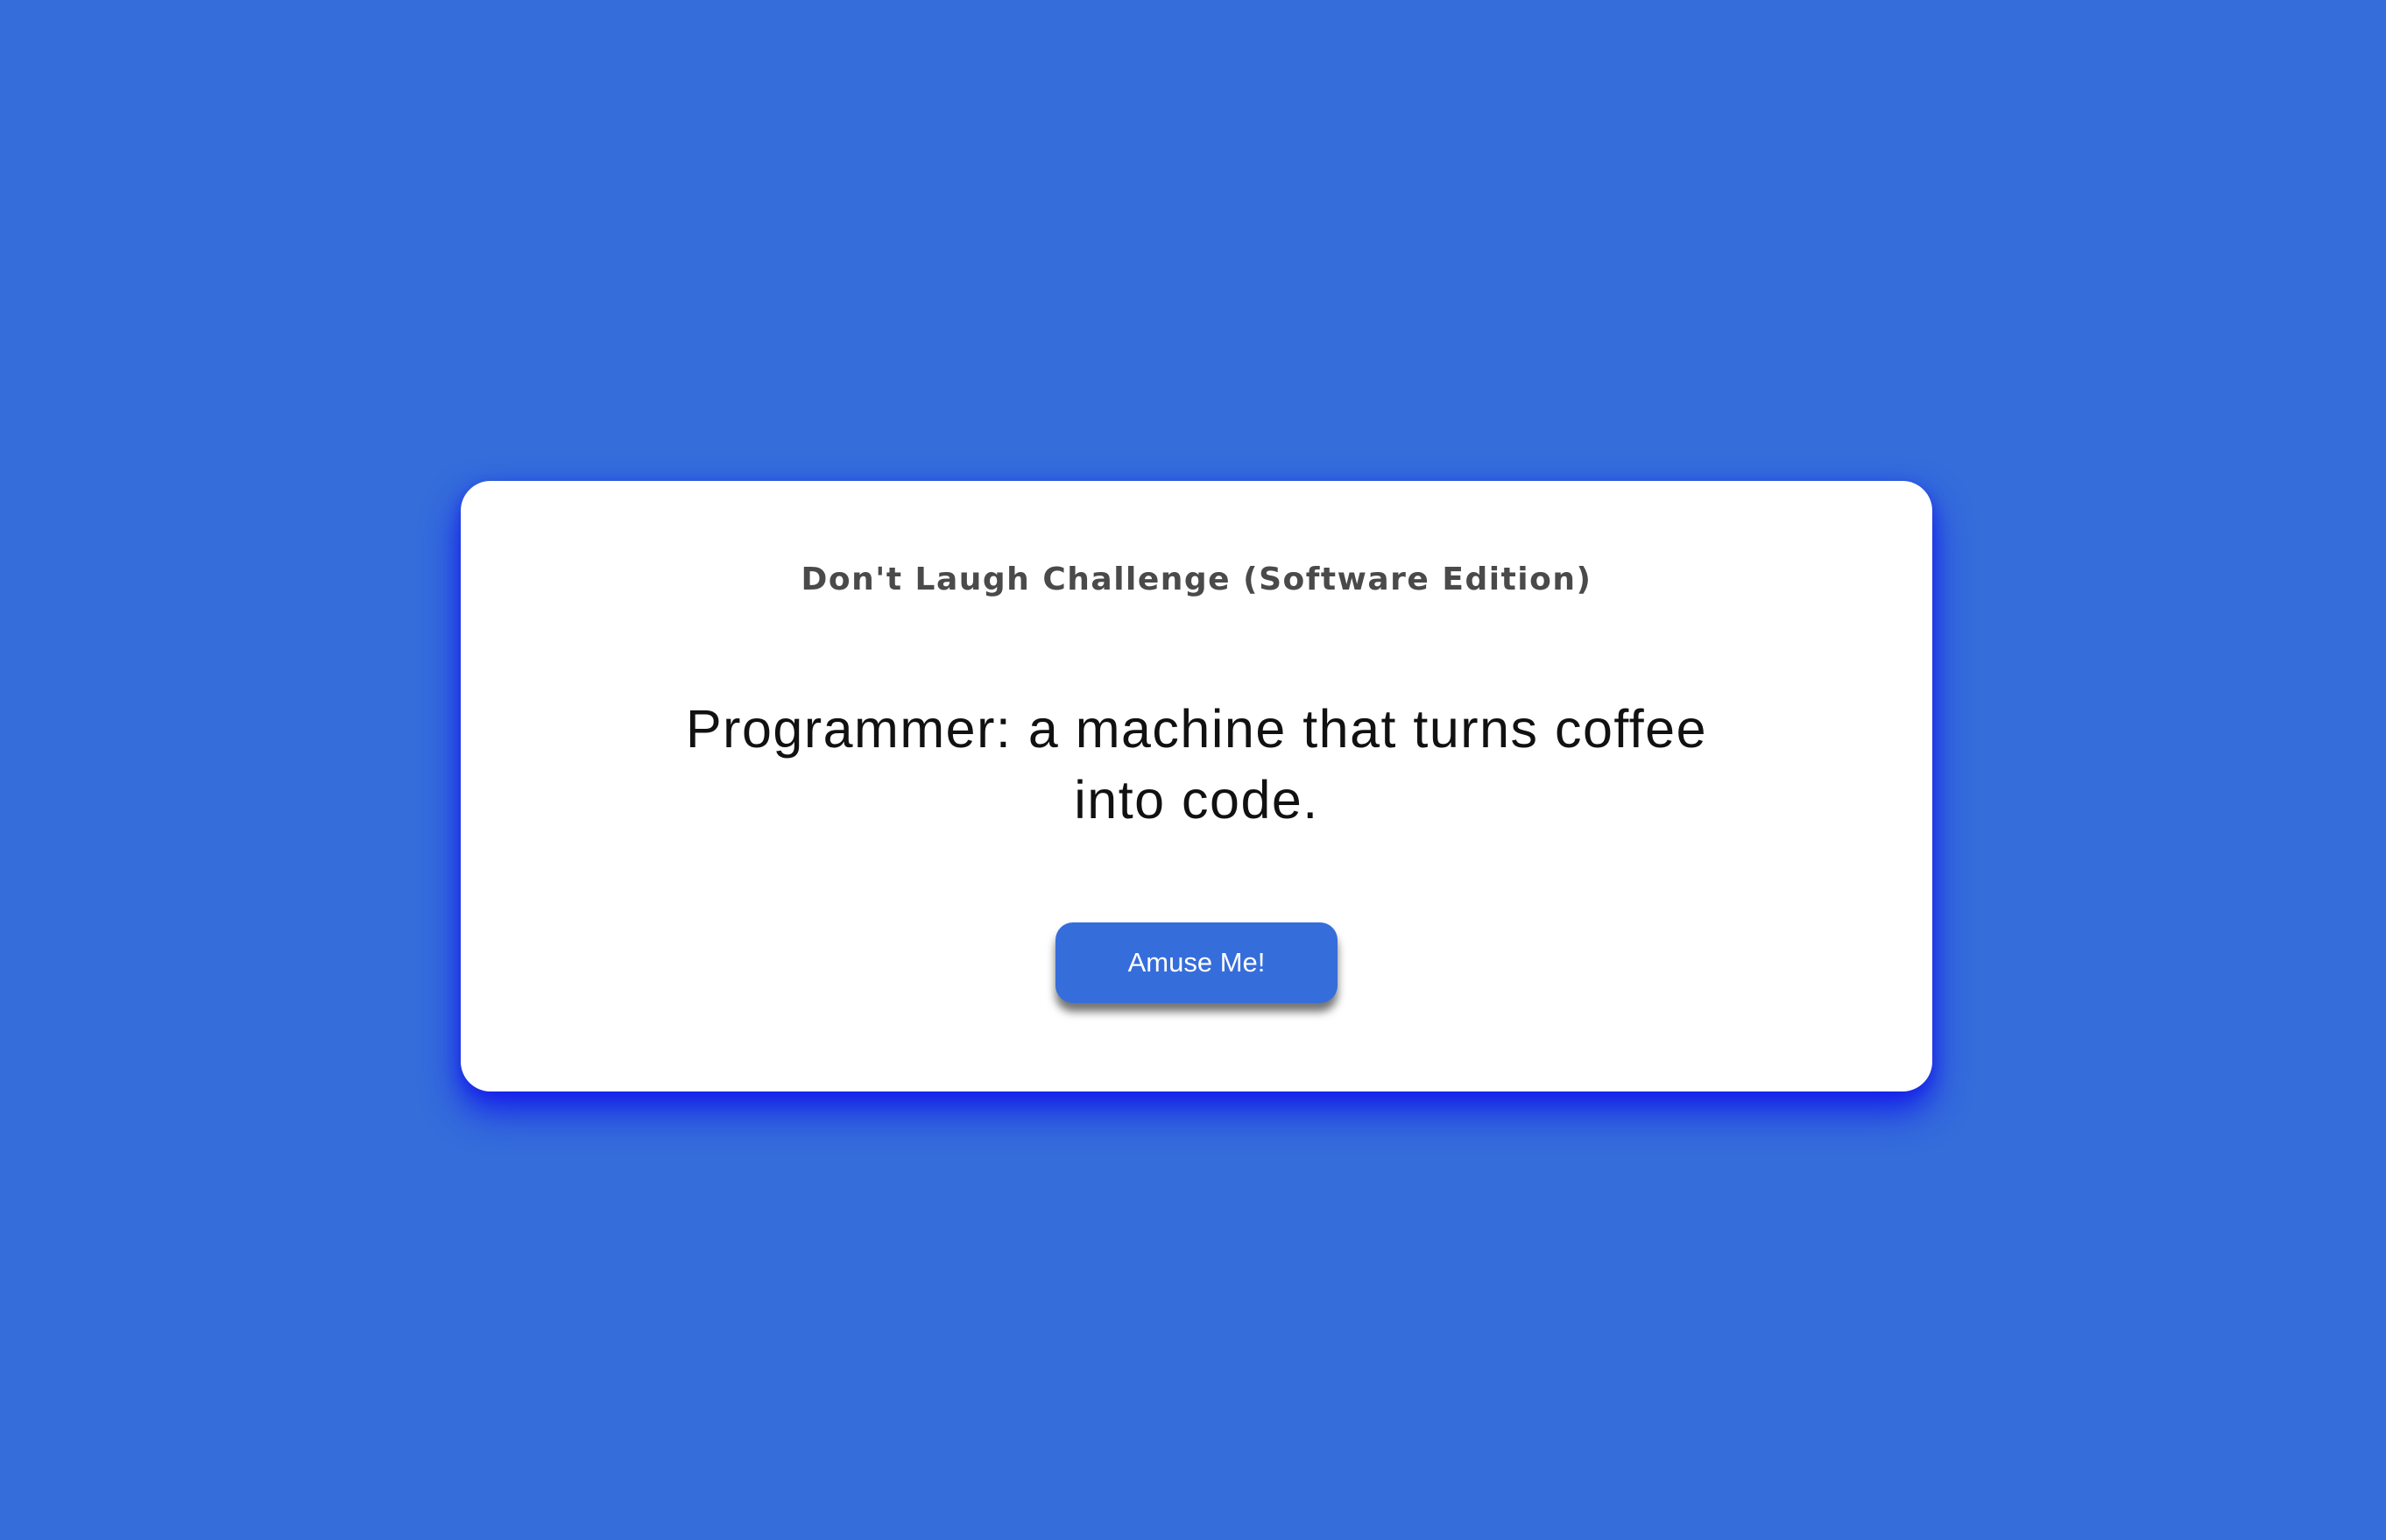  I want to click on card-title: Don't Laugh Challenge (Software Edition), so click(1196, 579).